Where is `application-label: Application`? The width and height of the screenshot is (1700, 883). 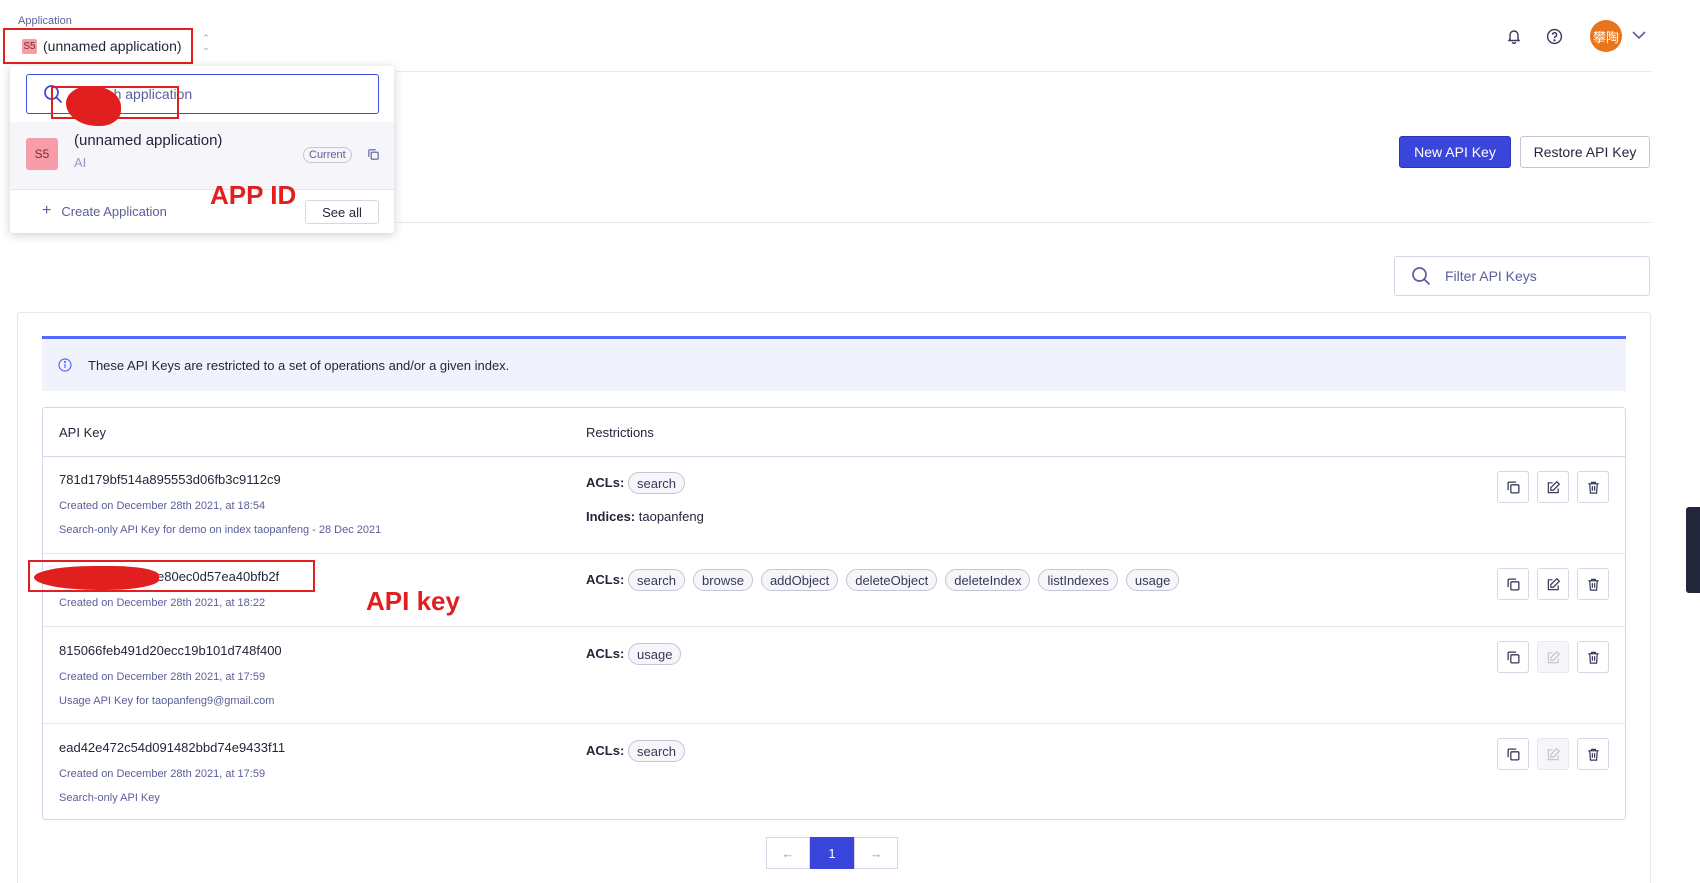
application-label: Application is located at coordinates (45, 21).